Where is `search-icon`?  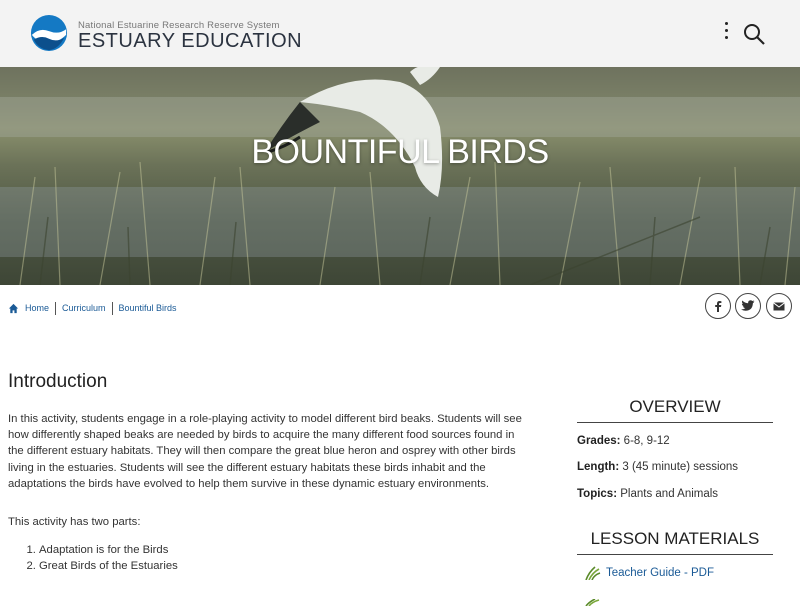
search-icon is located at coordinates (754, 34).